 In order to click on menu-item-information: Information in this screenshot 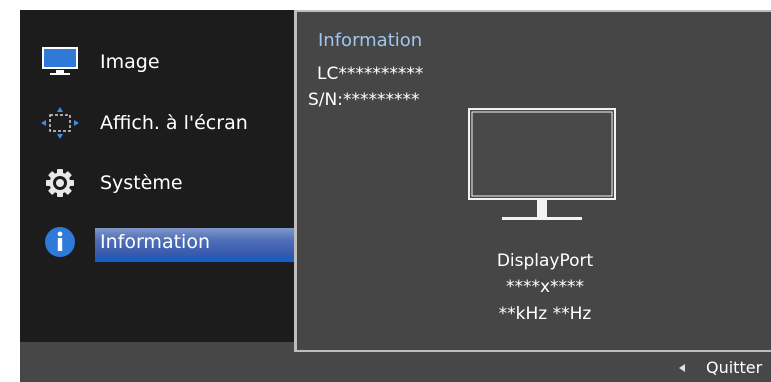, I will do `click(157, 242)`.